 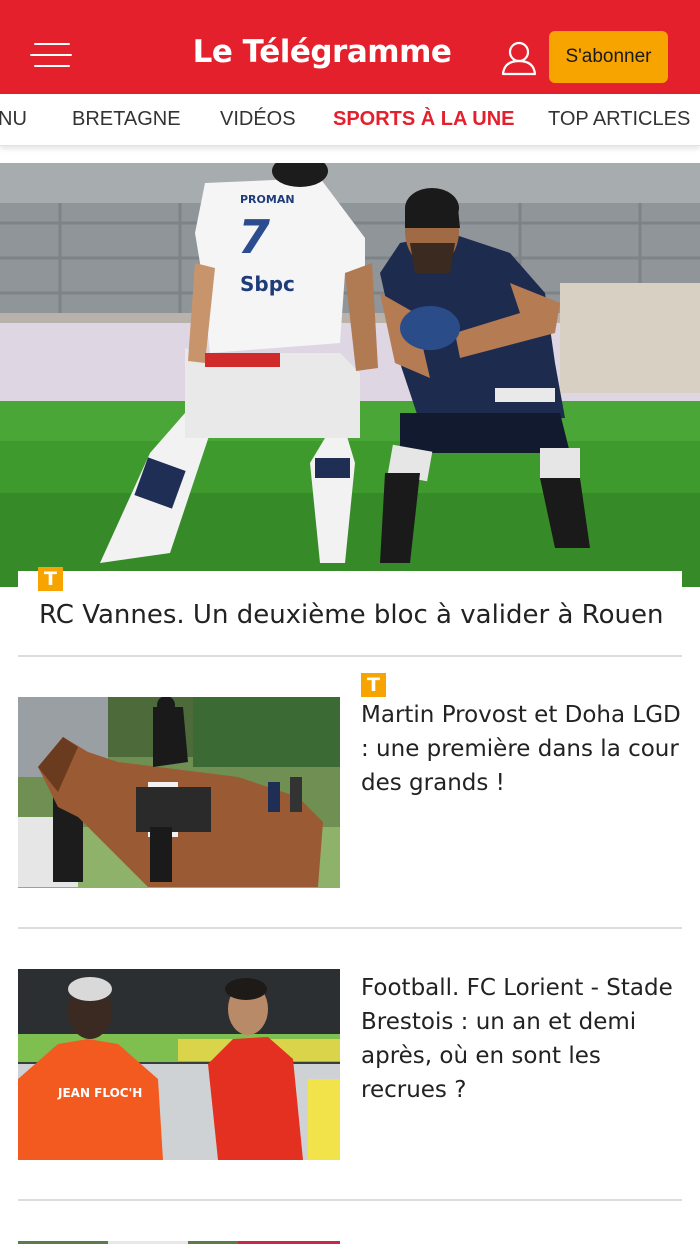 I want to click on thumbnail-jersey-text: JEAN FLOC'H, so click(x=99, y=1093).